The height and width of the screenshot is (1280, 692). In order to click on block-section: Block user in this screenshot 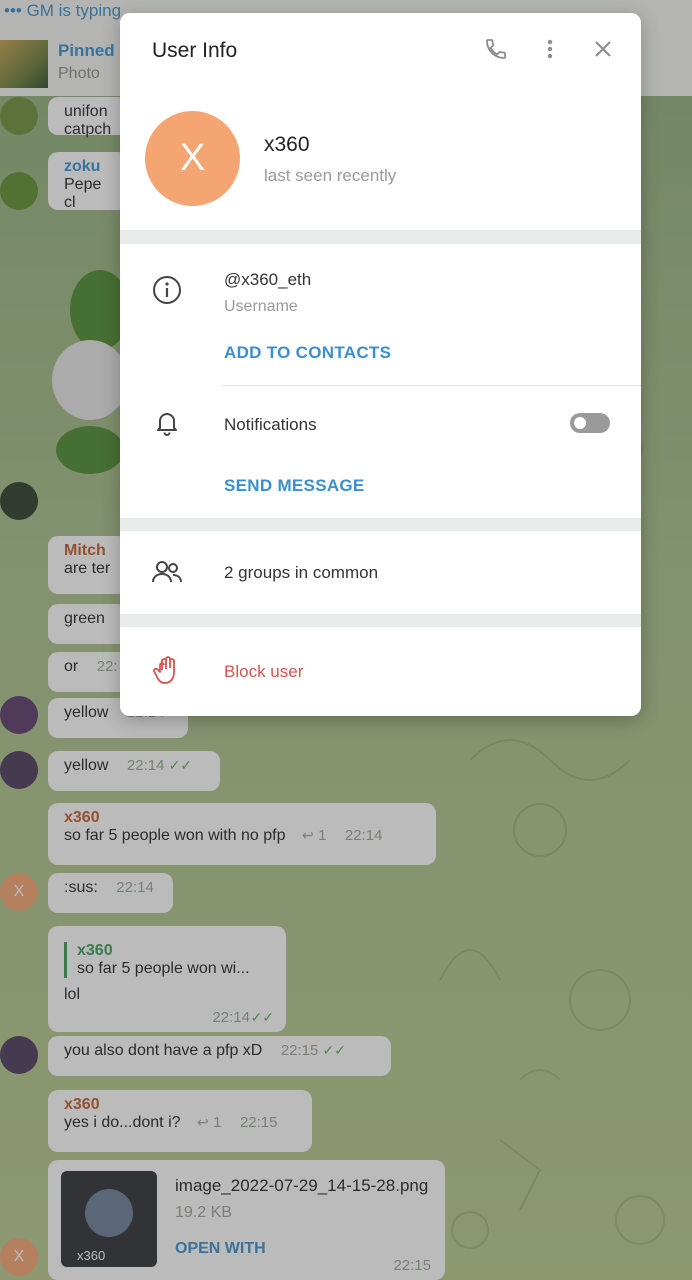, I will do `click(380, 671)`.